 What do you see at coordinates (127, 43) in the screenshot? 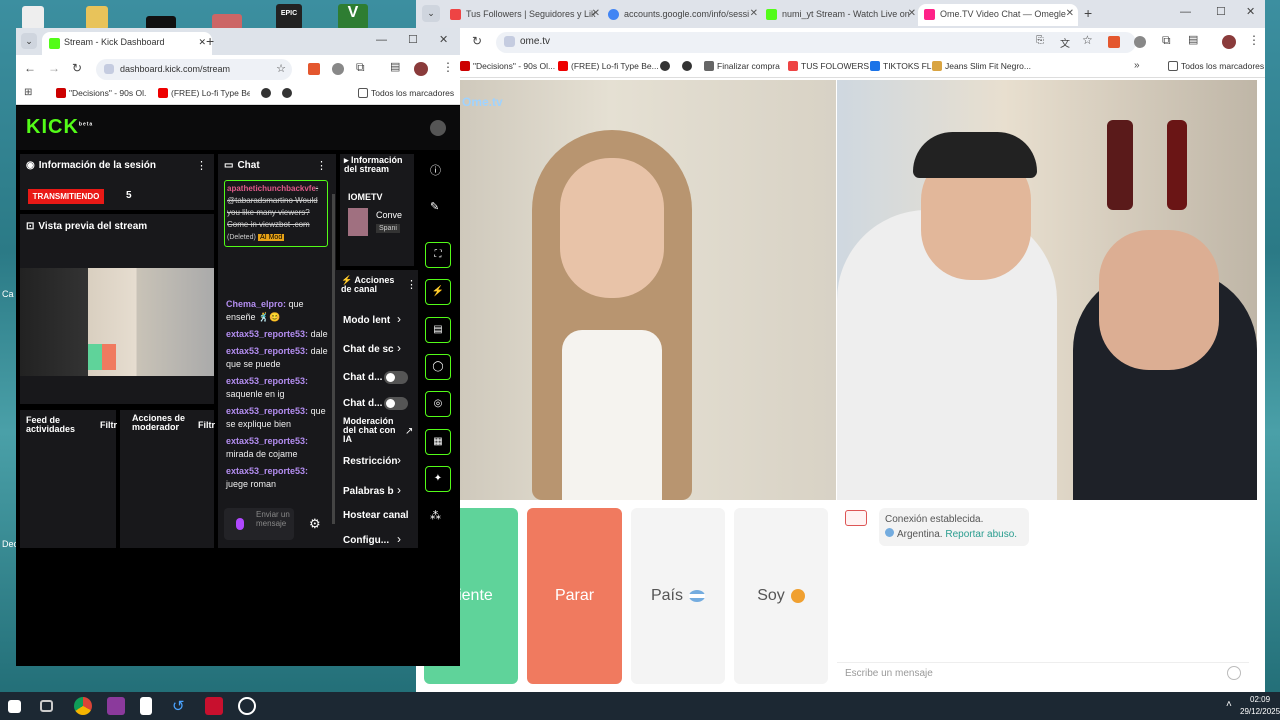
I see `tab-kick-dashboard: Stream - Kick Dashboard ✕` at bounding box center [127, 43].